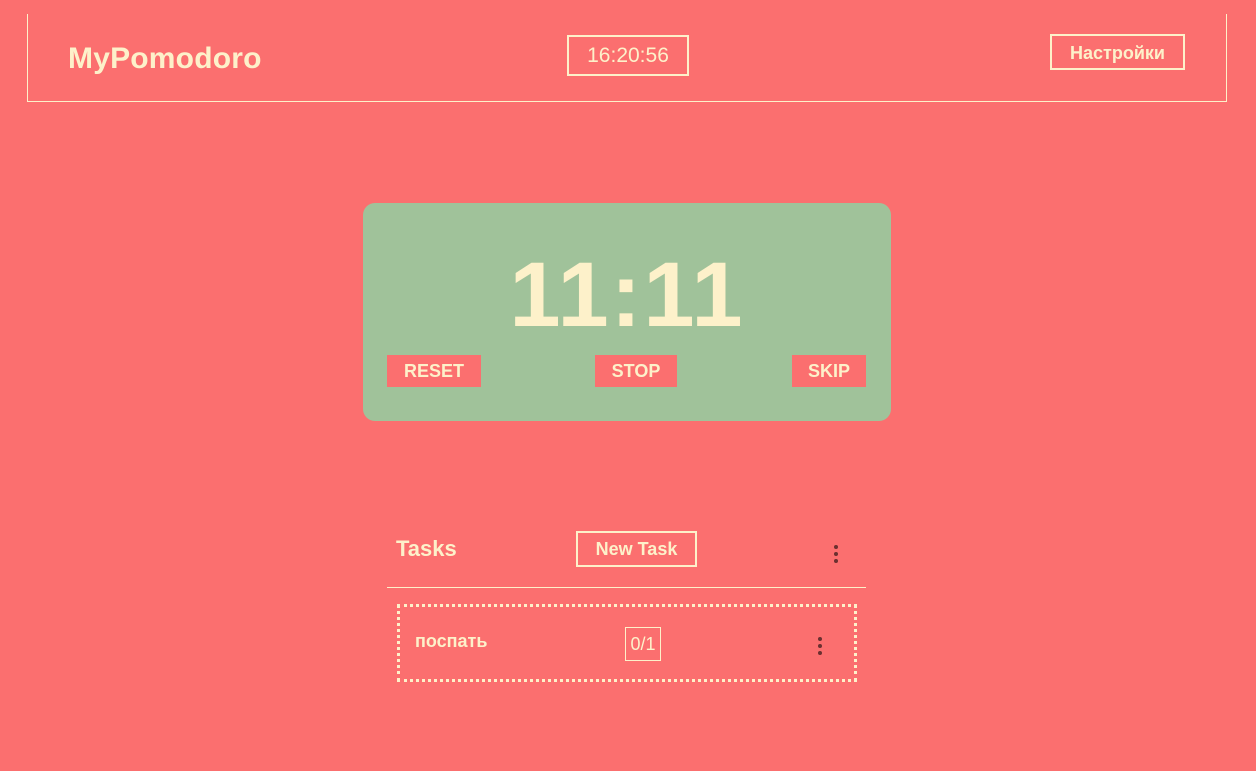 This screenshot has width=1256, height=771. I want to click on tasks-title: Tasks, so click(426, 548).